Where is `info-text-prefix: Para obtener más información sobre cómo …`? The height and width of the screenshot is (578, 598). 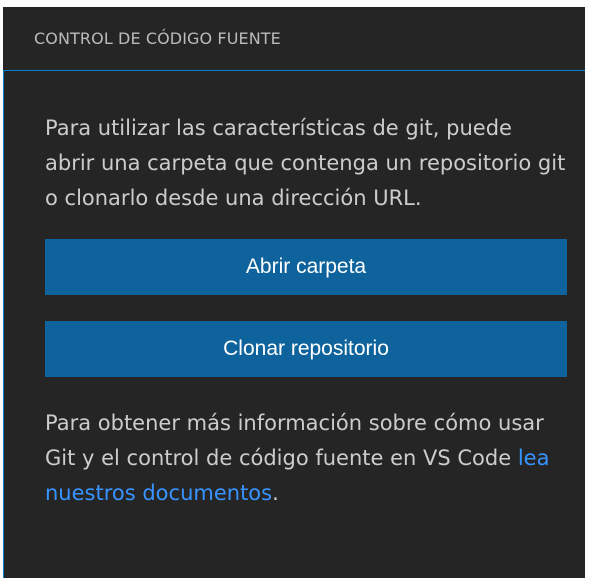
info-text-prefix: Para obtener más información sobre cómo … is located at coordinates (294, 440).